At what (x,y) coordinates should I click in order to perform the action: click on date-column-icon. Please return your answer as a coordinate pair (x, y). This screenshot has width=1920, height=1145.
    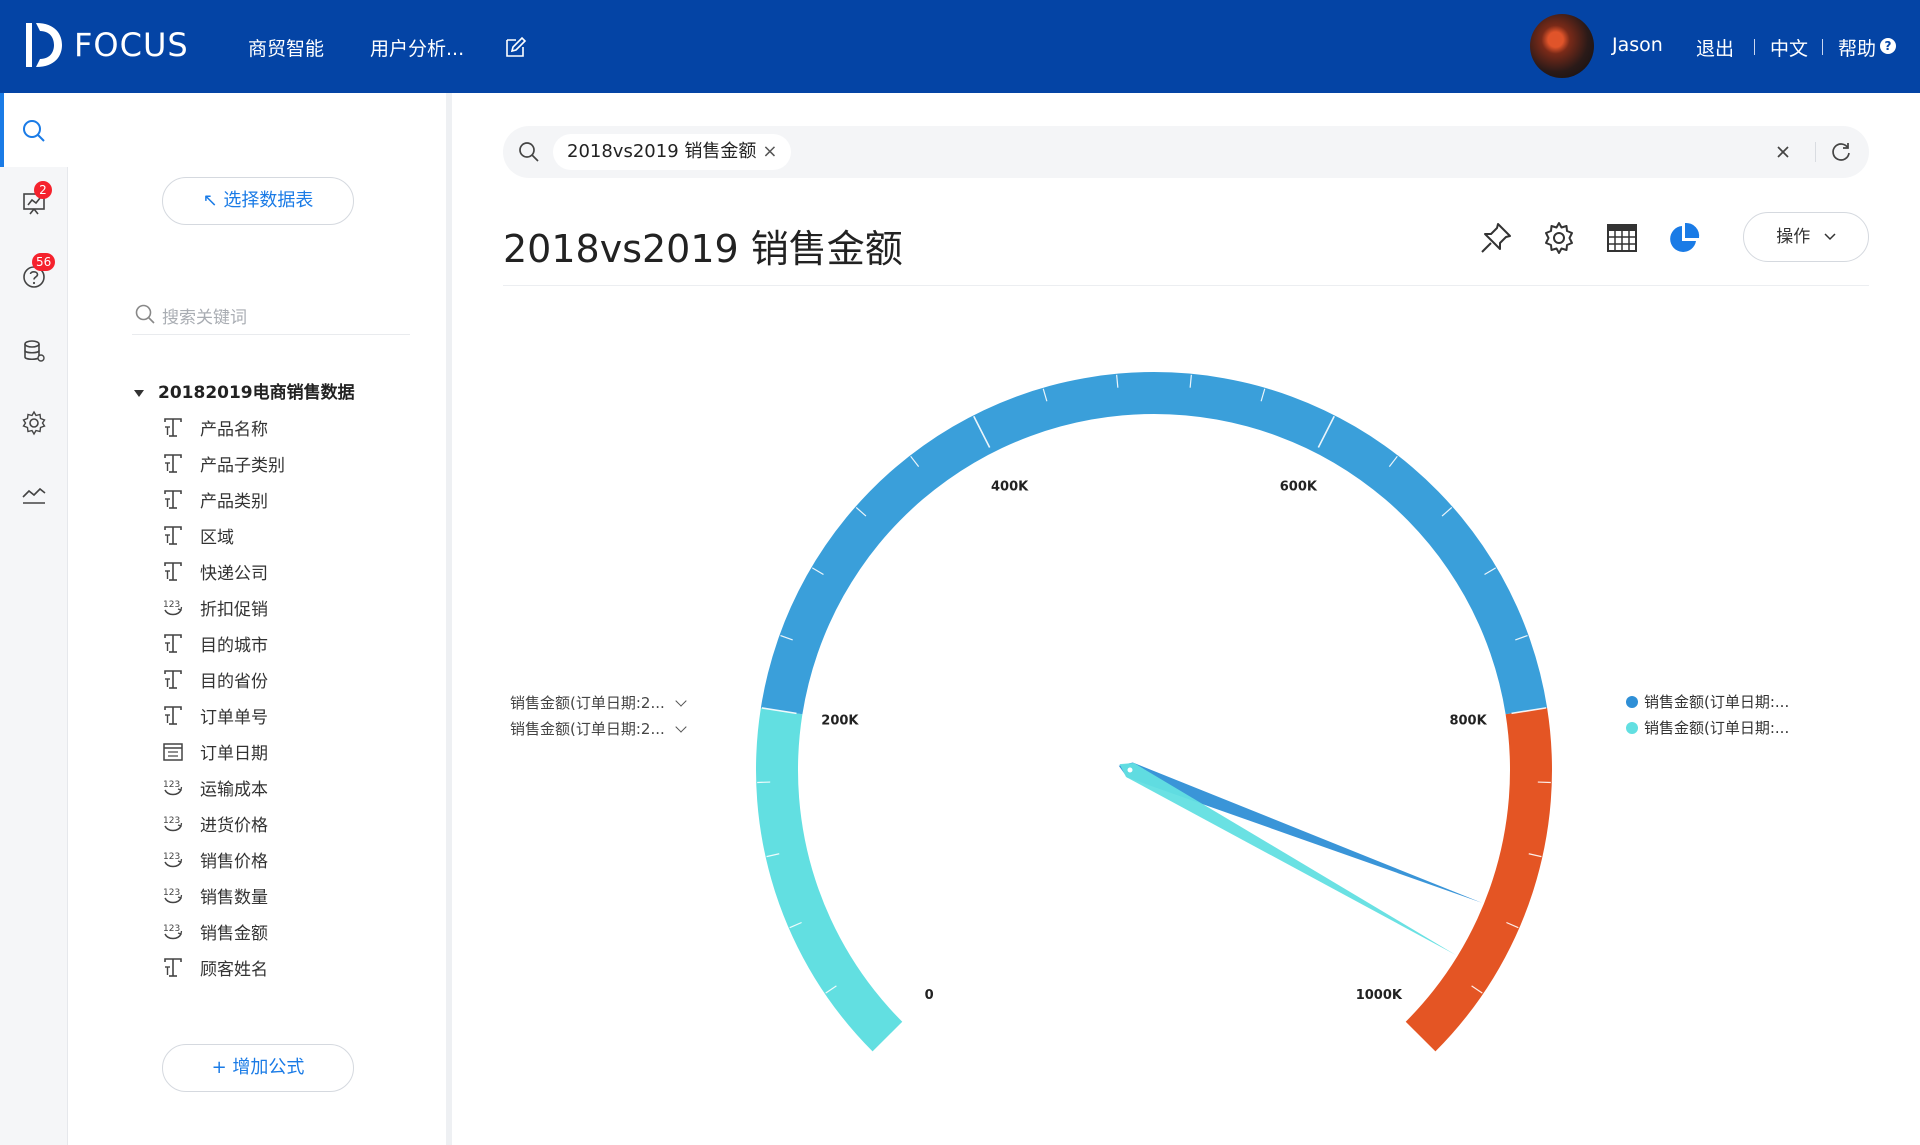
    Looking at the image, I should click on (173, 752).